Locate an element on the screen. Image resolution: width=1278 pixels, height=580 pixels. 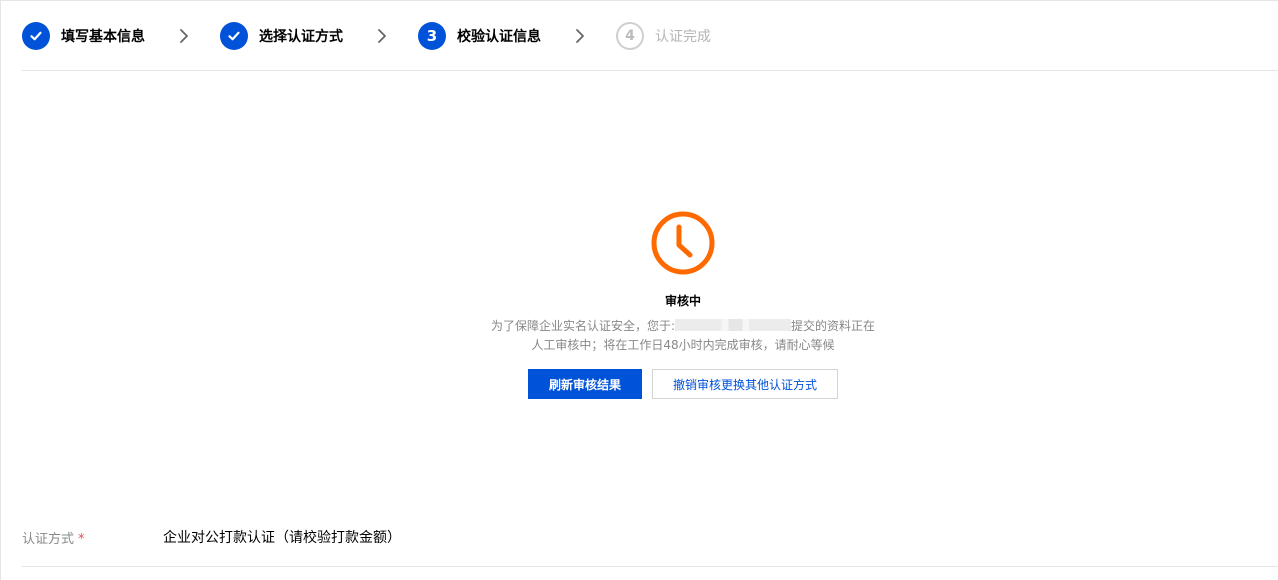
masked-submit-time is located at coordinates (733, 325).